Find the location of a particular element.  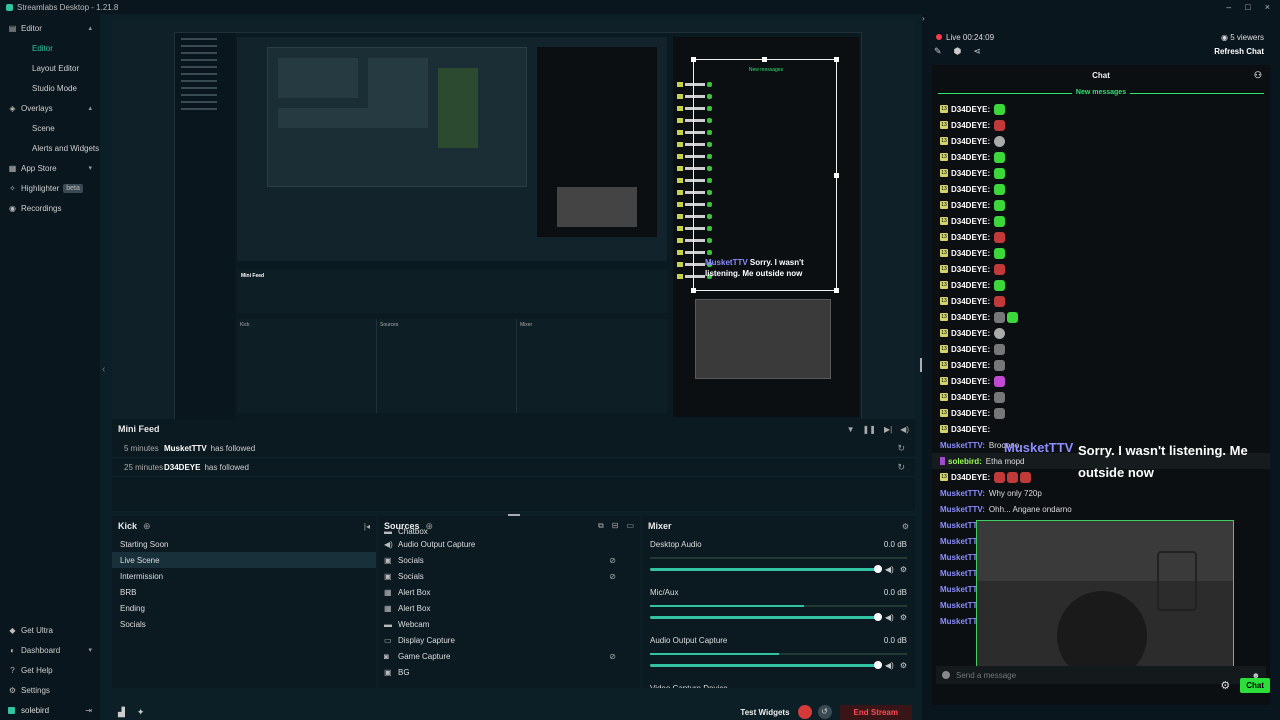

mixer-settings-icon: ⚙ is located at coordinates (905, 526).